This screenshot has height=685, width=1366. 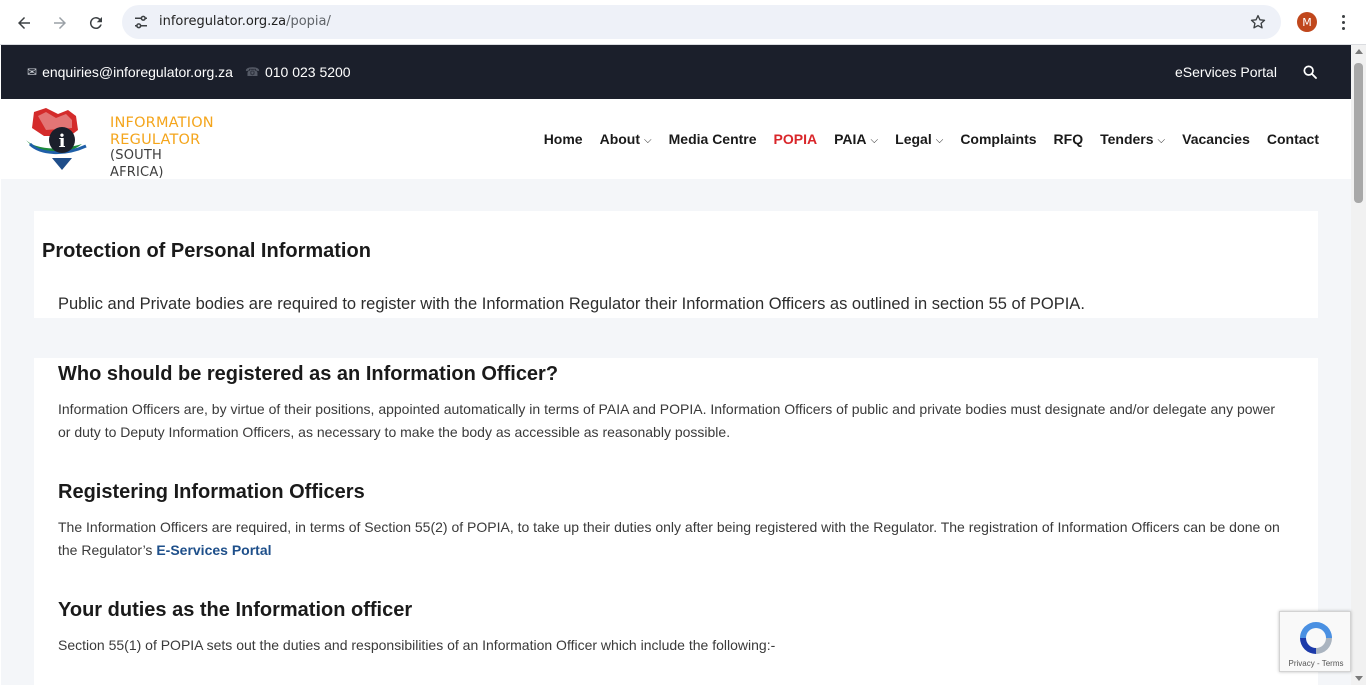 I want to click on logo-line-3: (SOUTH AFRICA), so click(x=137, y=164).